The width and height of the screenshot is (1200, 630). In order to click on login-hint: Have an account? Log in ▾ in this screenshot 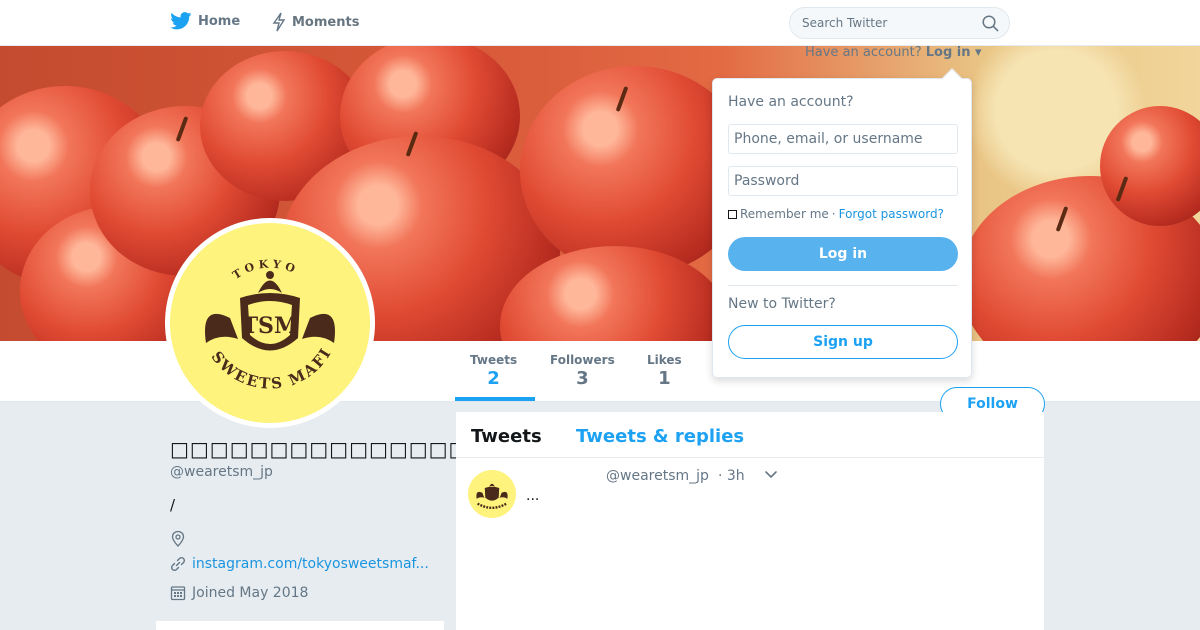, I will do `click(893, 52)`.